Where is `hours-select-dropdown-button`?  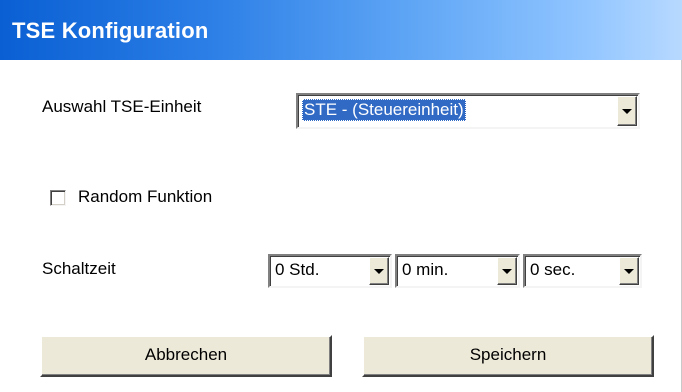 hours-select-dropdown-button is located at coordinates (379, 271).